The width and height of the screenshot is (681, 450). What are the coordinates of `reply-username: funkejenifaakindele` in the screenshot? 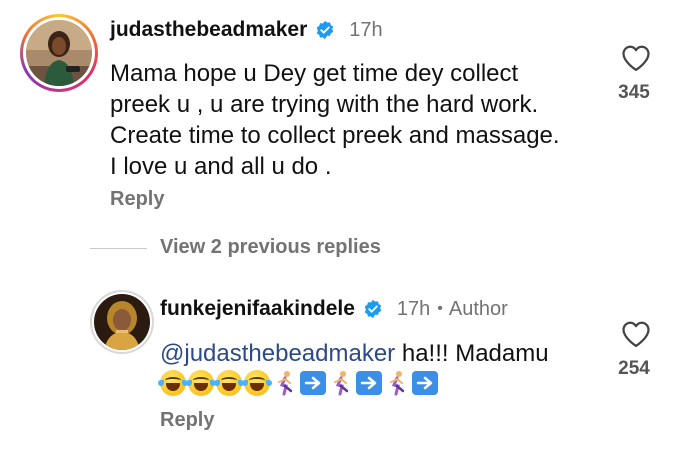 It's located at (257, 309).